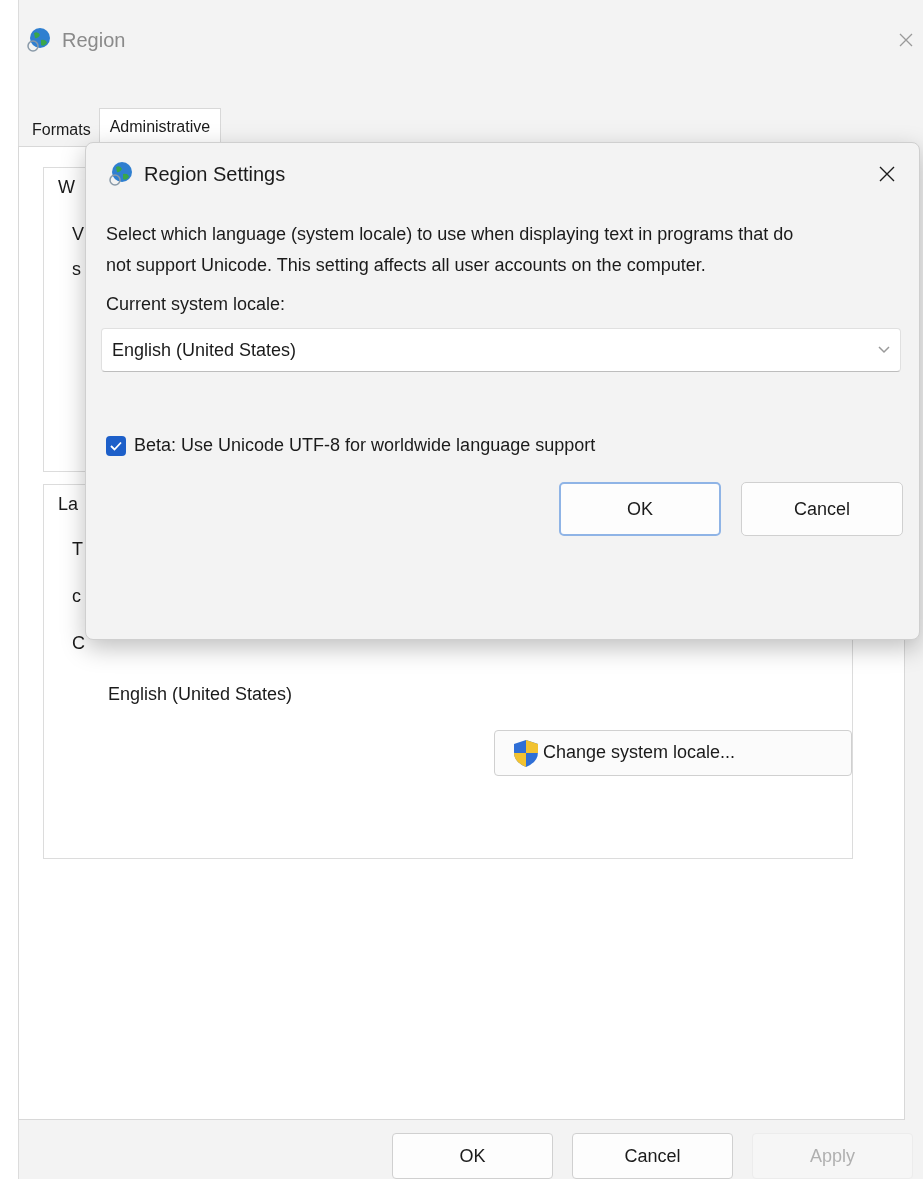 The height and width of the screenshot is (1179, 923). What do you see at coordinates (526, 752) in the screenshot?
I see `shield-icon` at bounding box center [526, 752].